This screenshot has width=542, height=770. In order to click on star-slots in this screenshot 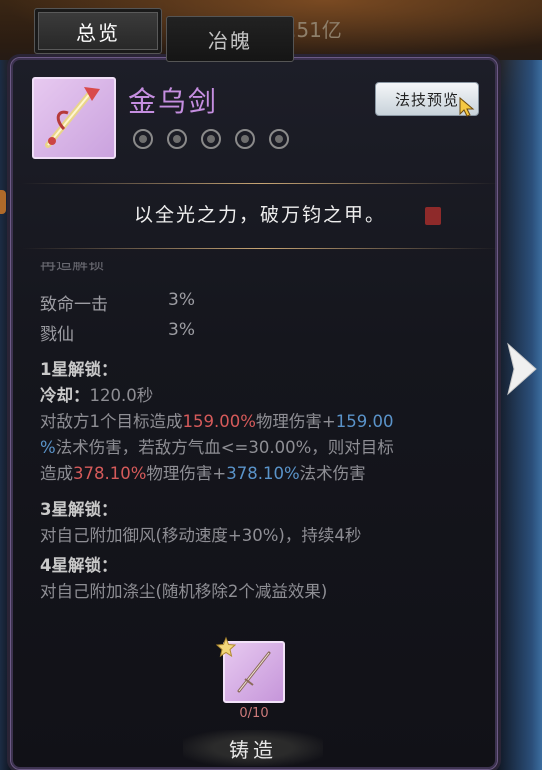, I will do `click(211, 139)`.